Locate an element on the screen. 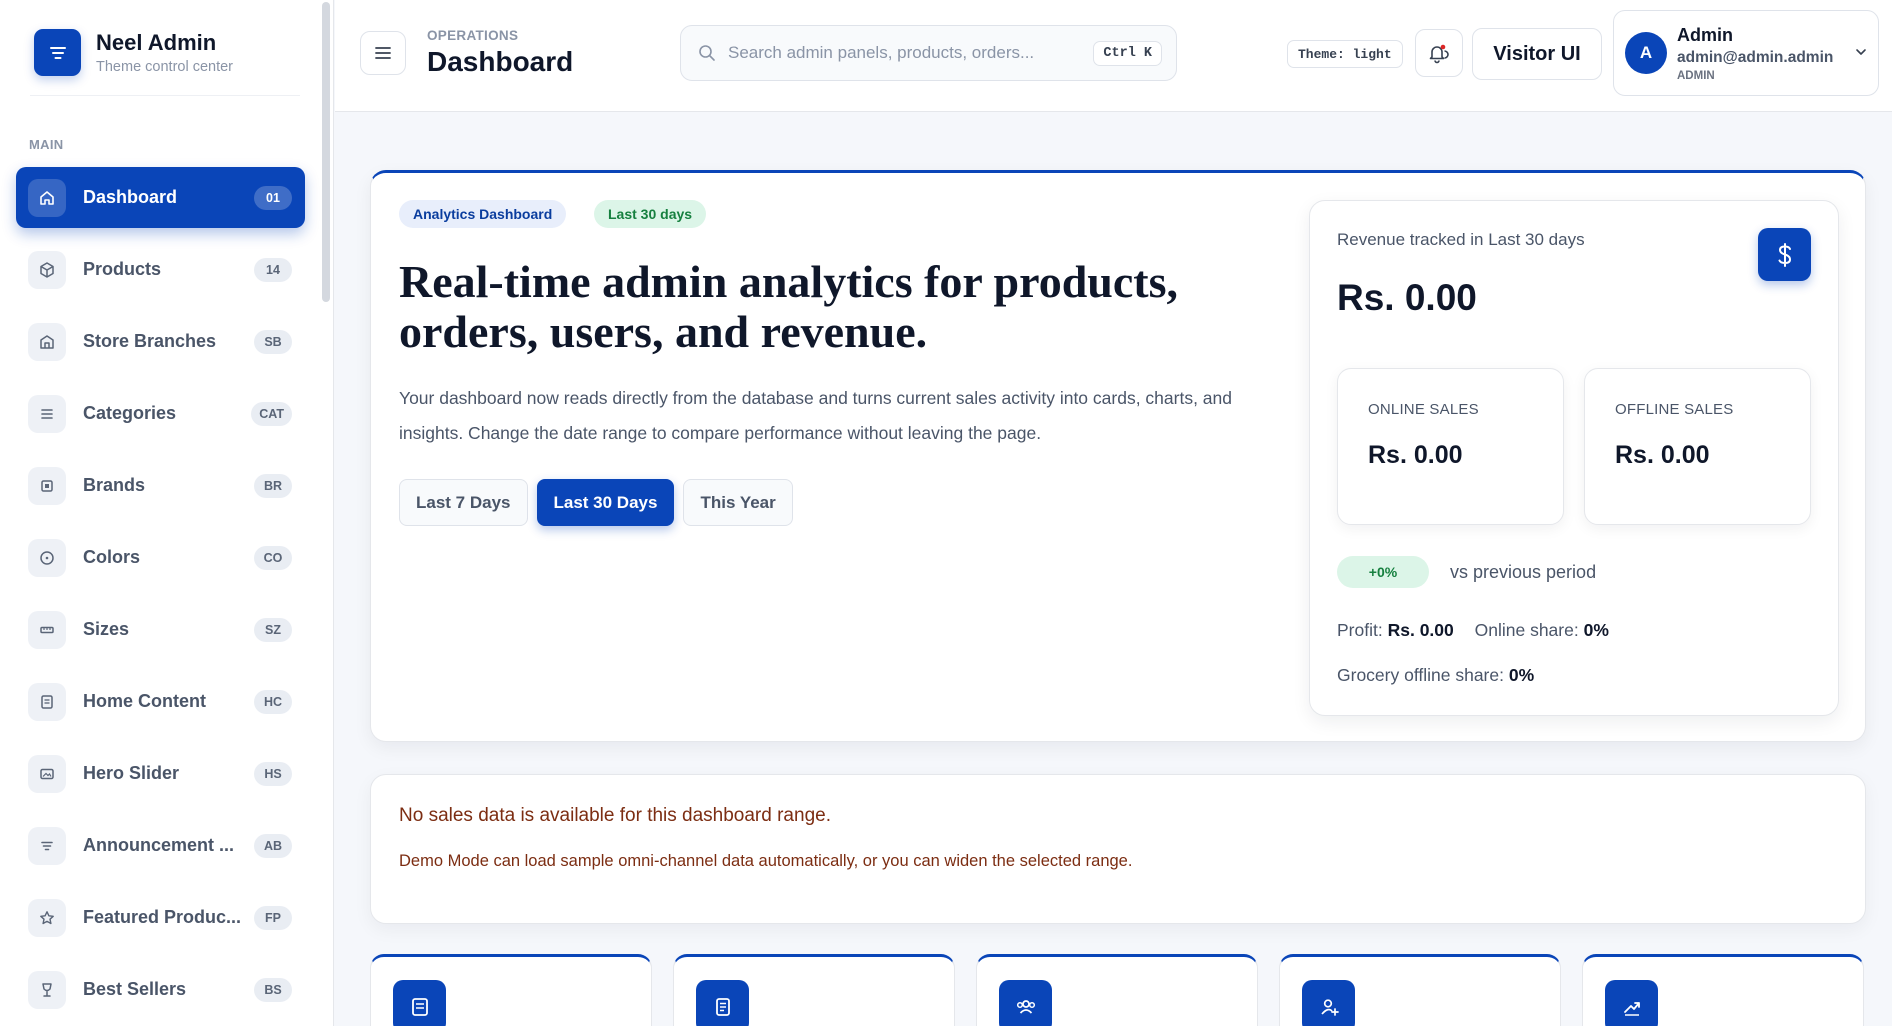  sidebar-item-hero-slider: Hero Slider HS is located at coordinates (160, 773).